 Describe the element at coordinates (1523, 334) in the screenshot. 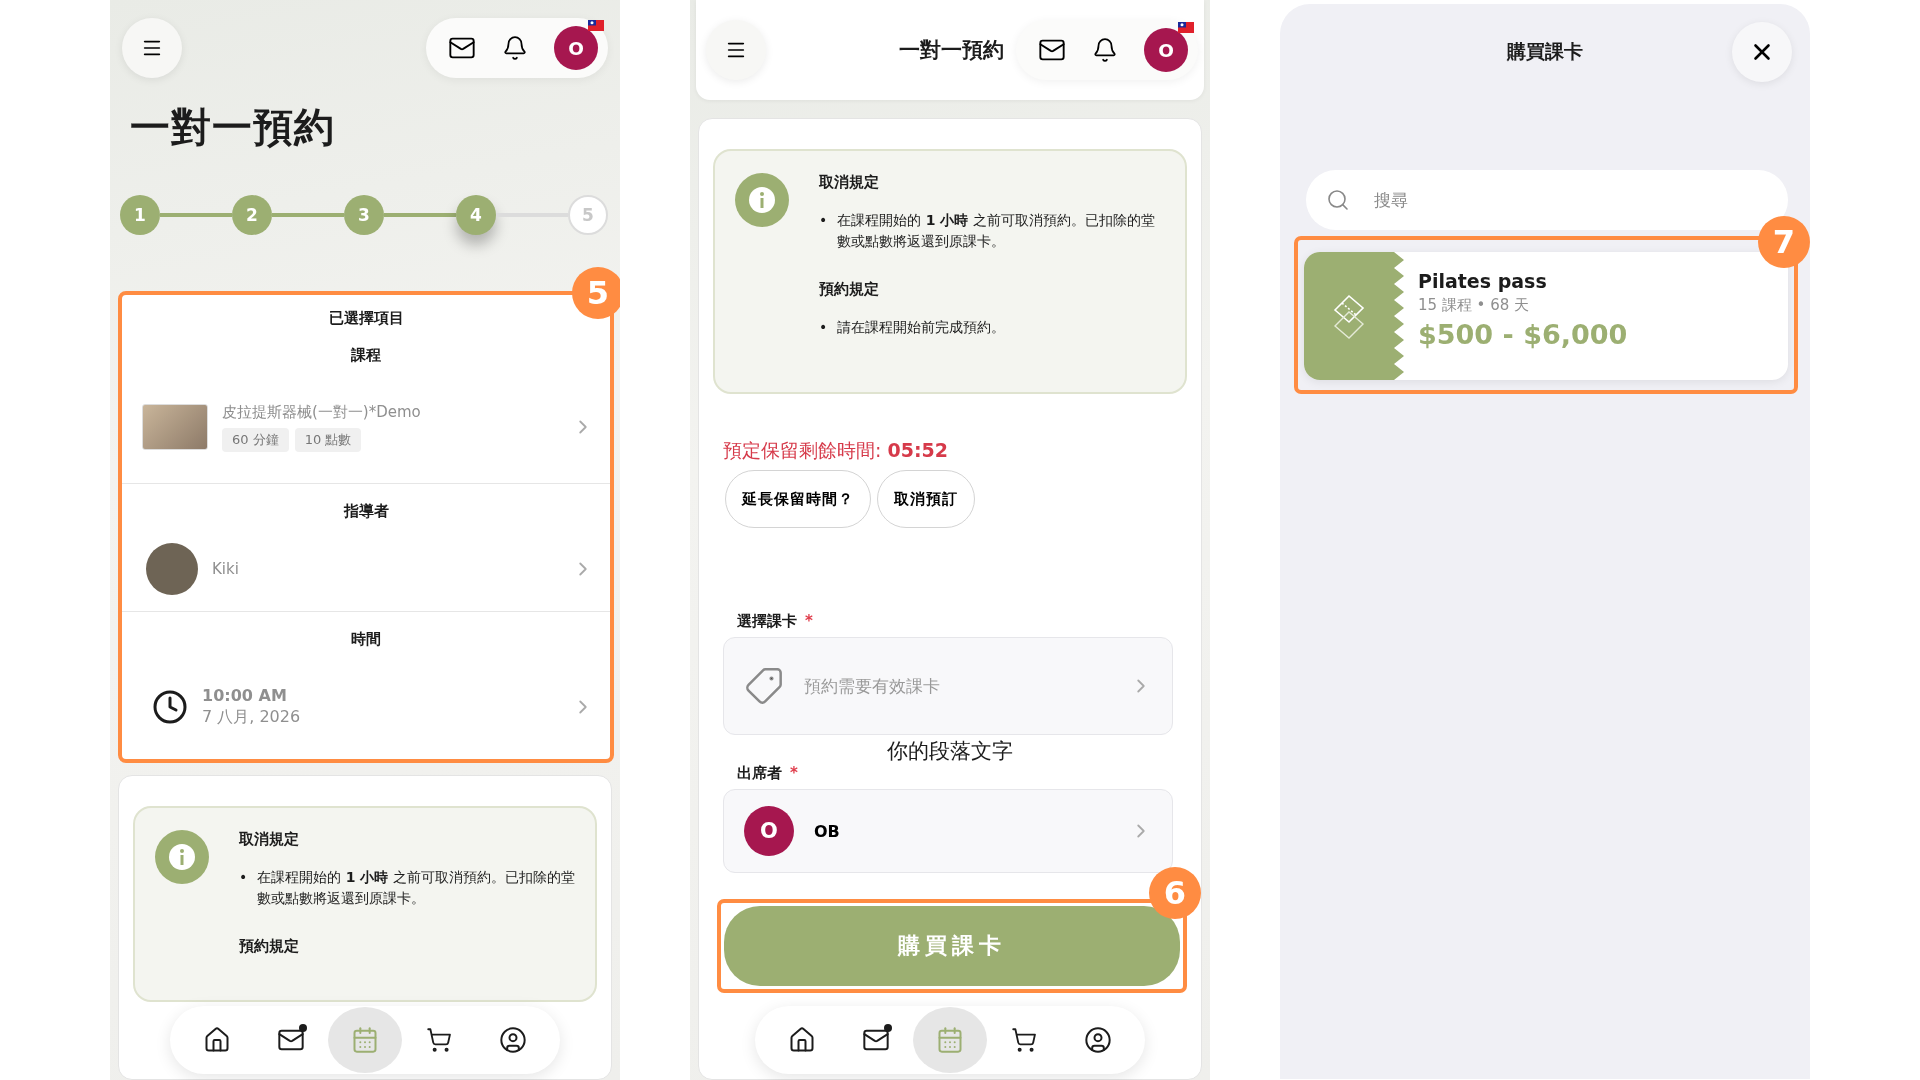

I see `pass-price: $500 - $6,000` at that location.